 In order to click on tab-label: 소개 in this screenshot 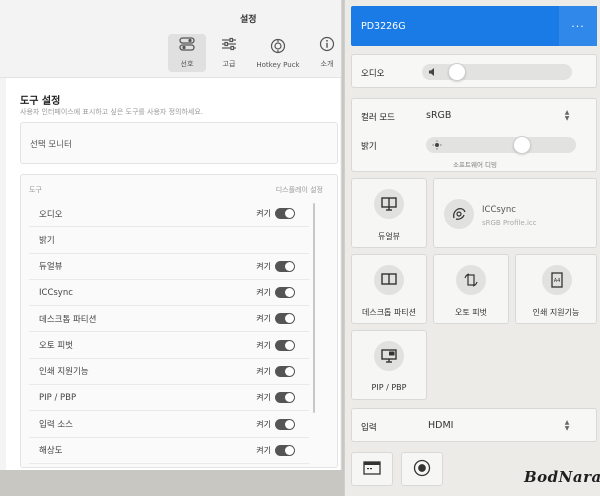, I will do `click(327, 64)`.